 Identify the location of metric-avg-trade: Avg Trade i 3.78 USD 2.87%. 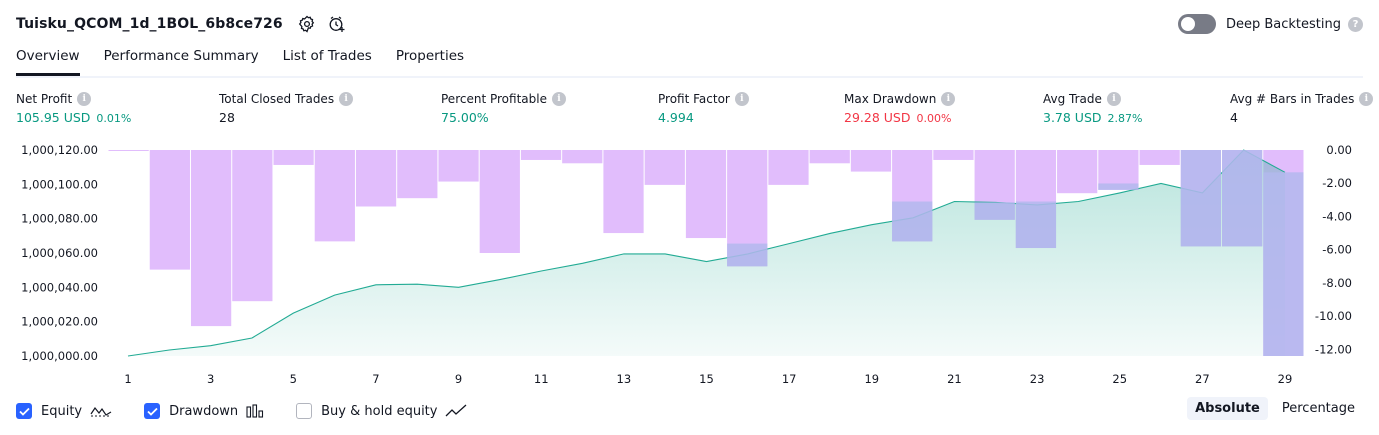
(1092, 108).